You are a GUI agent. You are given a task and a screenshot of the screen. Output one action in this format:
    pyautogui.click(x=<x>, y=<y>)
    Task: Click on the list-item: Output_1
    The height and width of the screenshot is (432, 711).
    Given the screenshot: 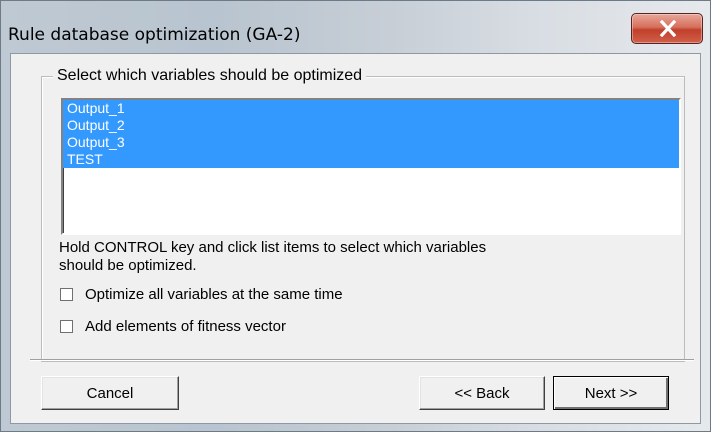 What is the action you would take?
    pyautogui.click(x=371, y=108)
    